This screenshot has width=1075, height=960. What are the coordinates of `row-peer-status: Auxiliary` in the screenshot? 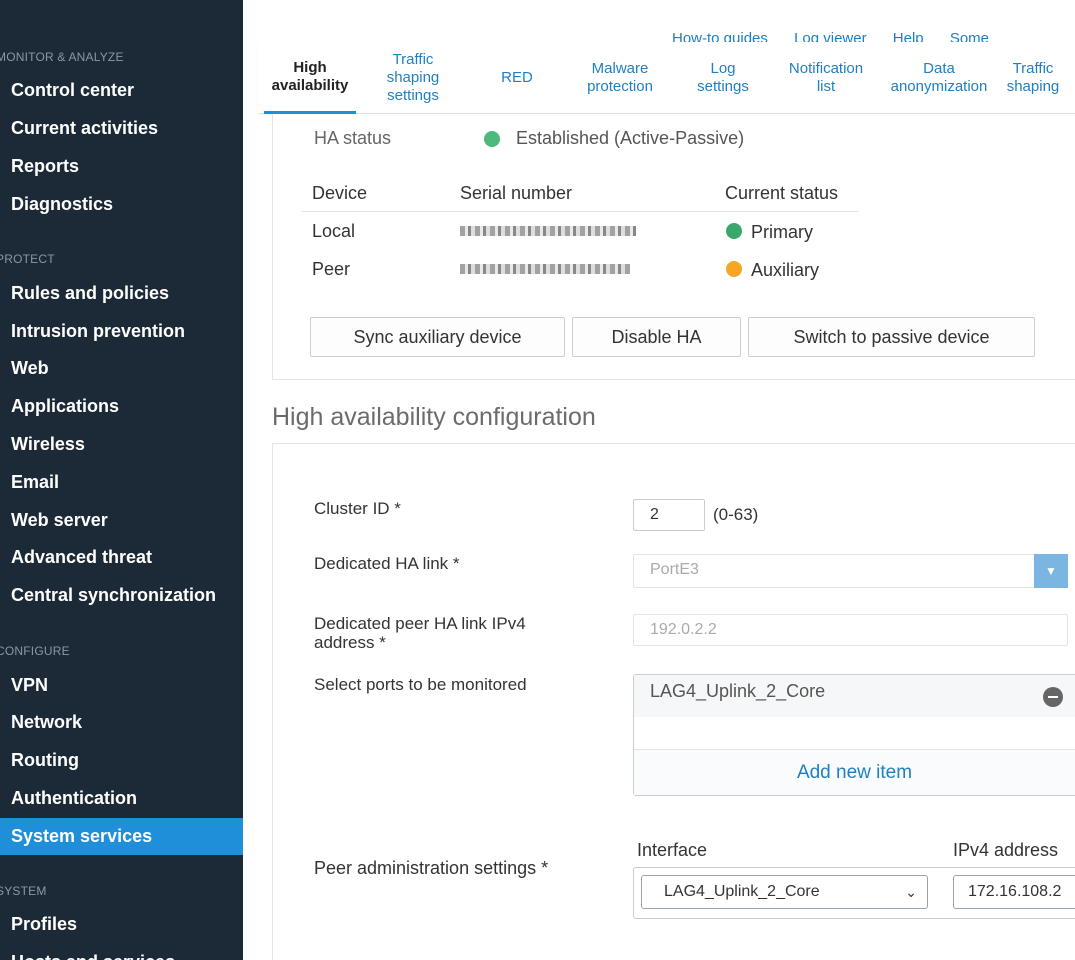 It's located at (785, 270).